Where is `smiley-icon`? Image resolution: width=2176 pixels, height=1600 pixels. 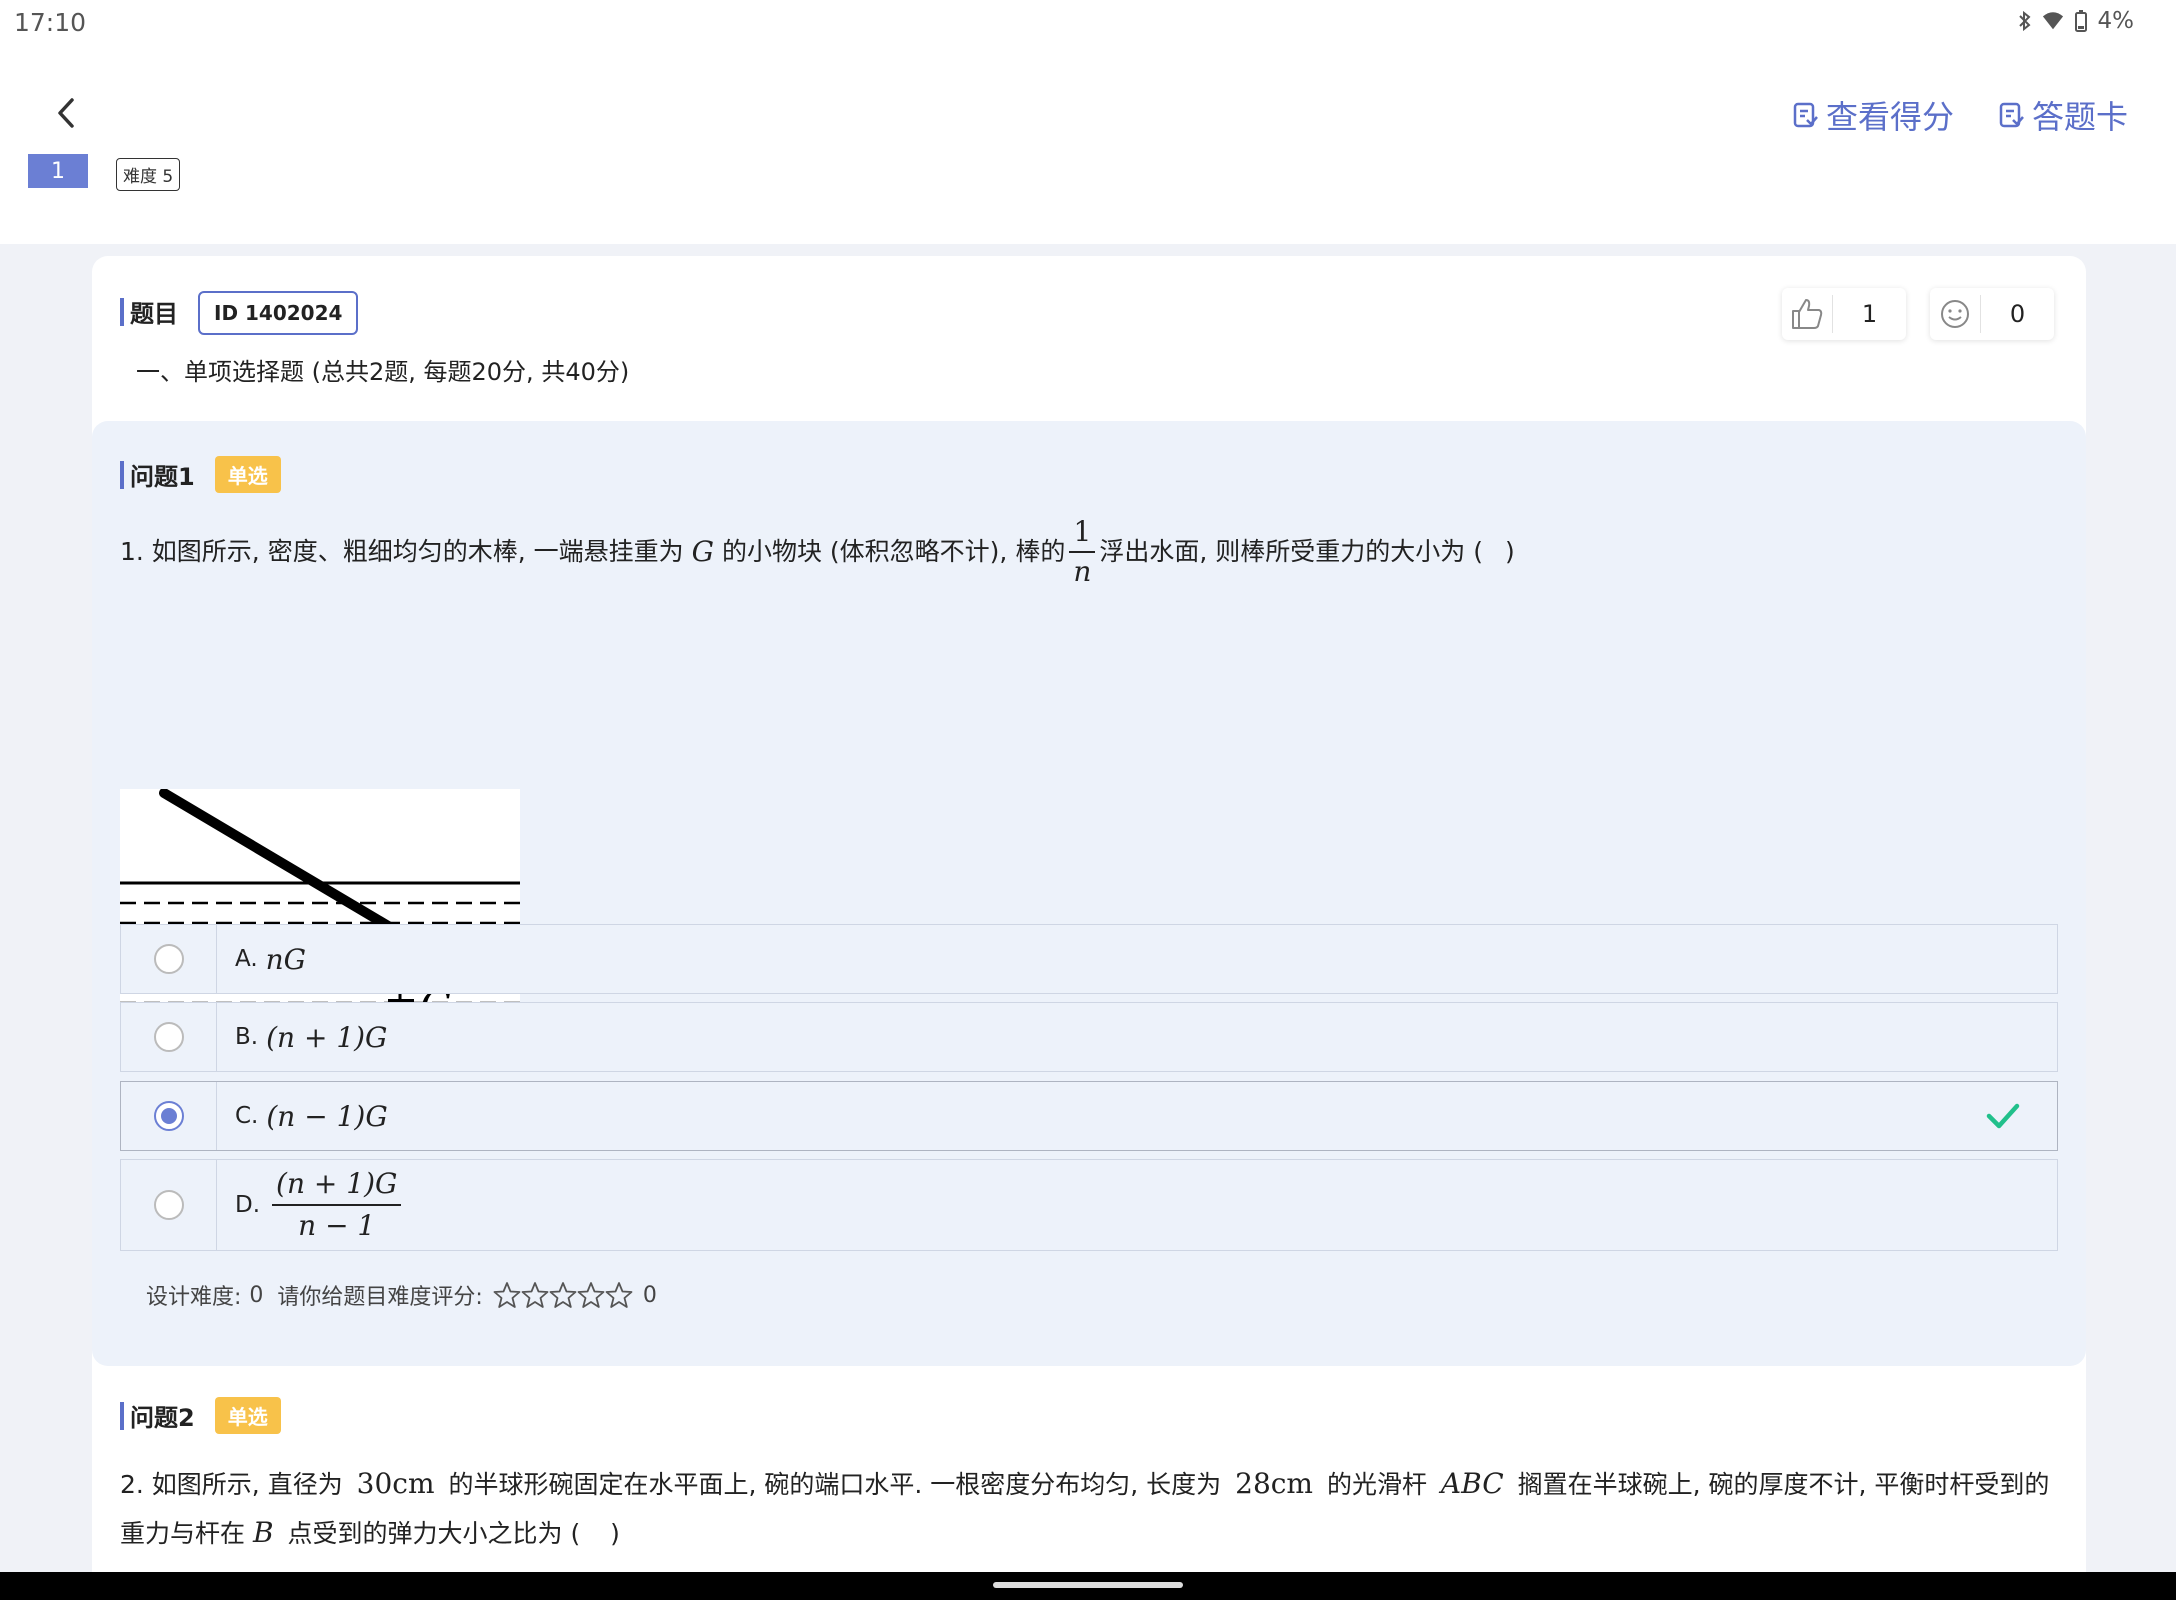
smiley-icon is located at coordinates (1955, 314).